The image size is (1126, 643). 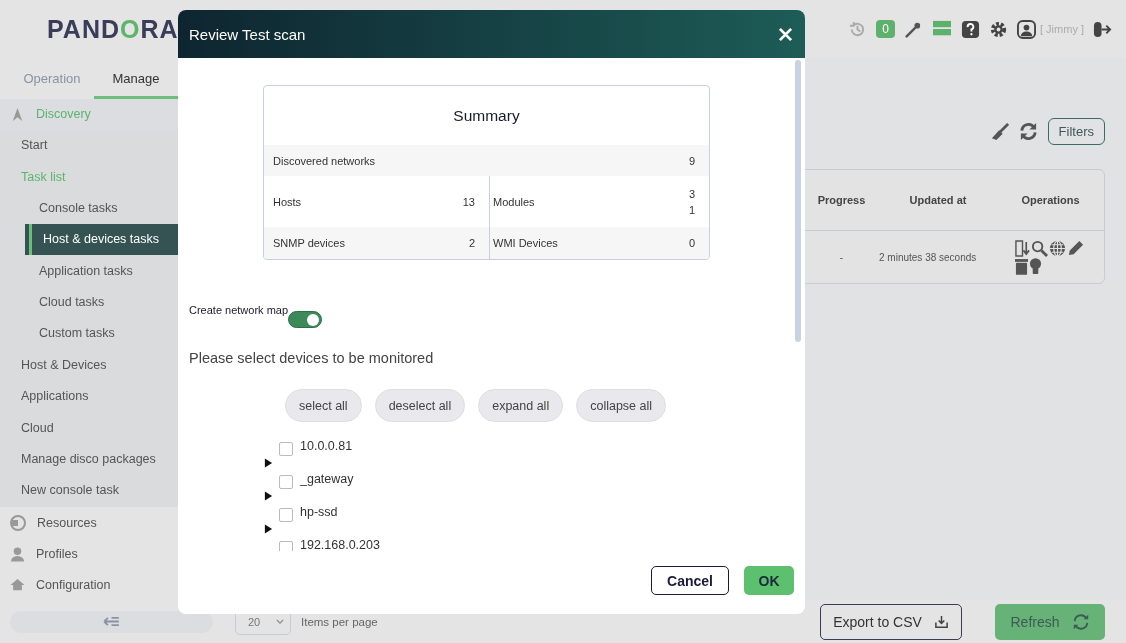 I want to click on close-icon, so click(x=785, y=34).